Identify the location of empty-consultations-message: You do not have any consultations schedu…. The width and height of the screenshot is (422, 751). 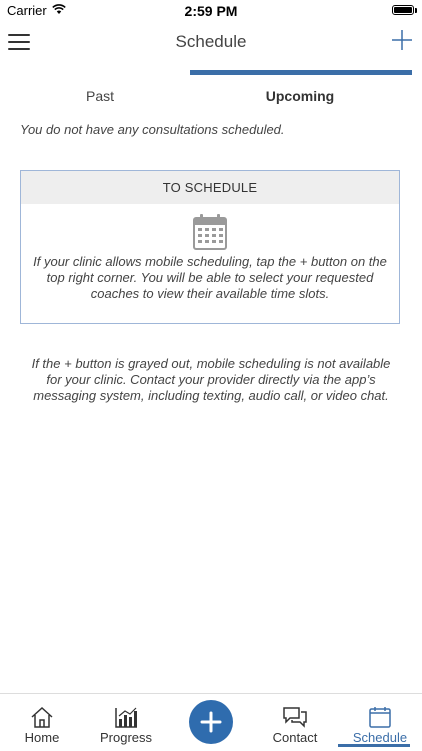
(152, 129).